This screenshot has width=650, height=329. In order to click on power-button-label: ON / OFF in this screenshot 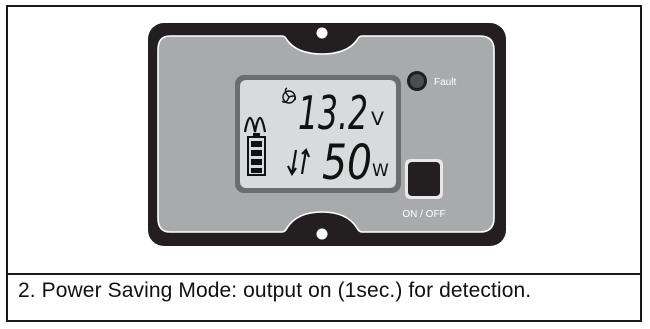, I will do `click(423, 214)`.